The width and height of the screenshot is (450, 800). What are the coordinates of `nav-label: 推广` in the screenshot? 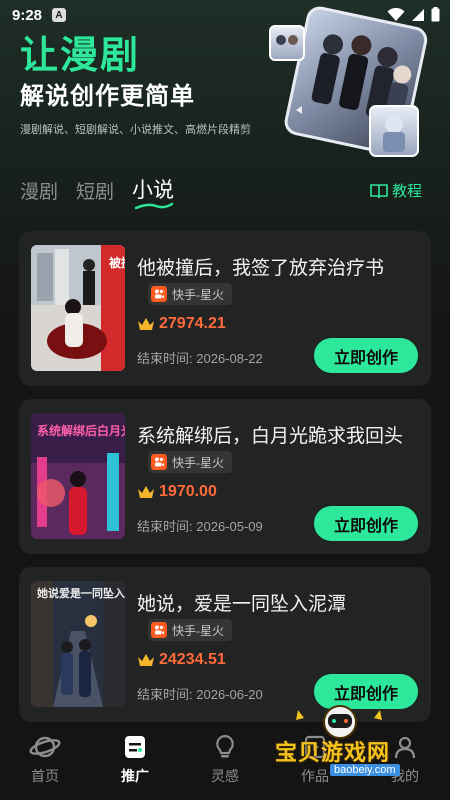 It's located at (135, 776).